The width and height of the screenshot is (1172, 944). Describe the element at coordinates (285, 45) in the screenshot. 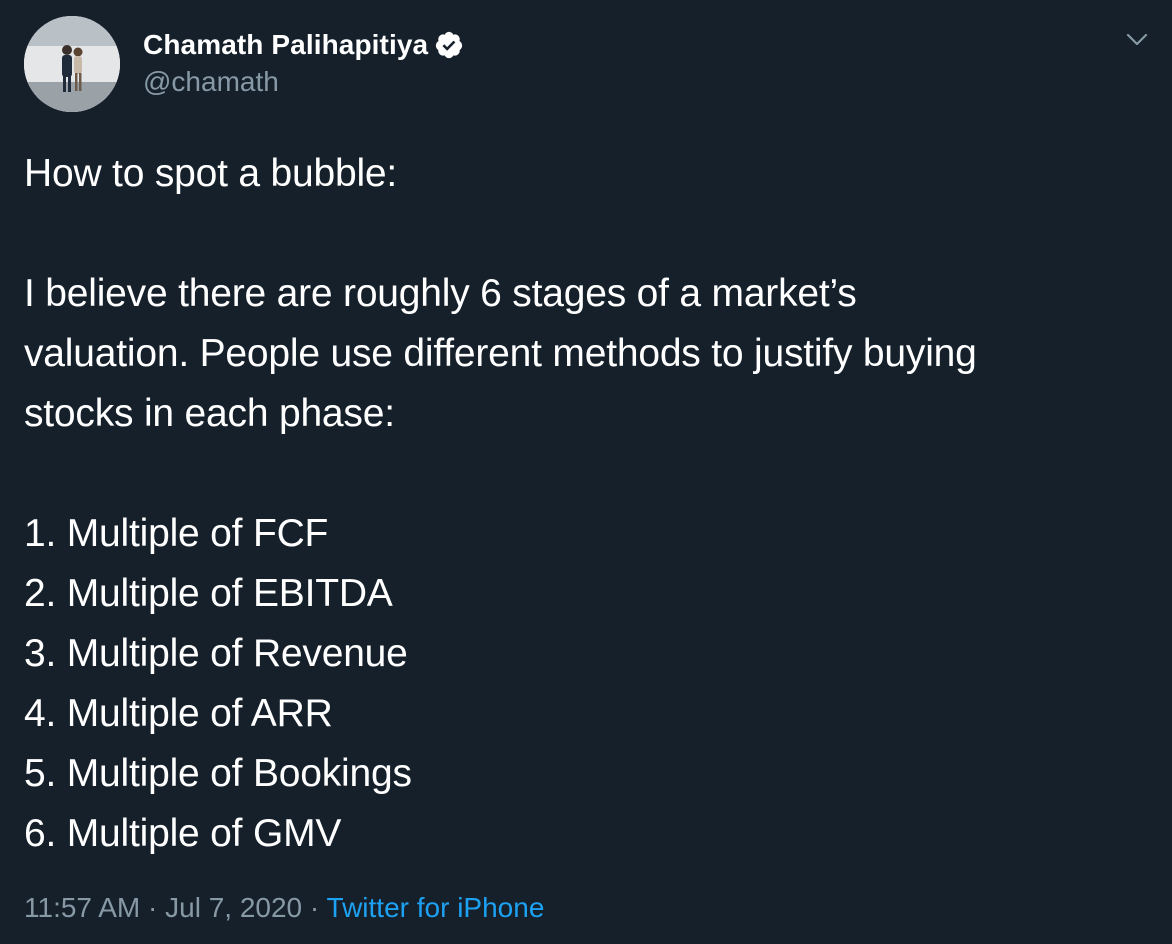

I see `display-name: Chamath Palihapitiya` at that location.